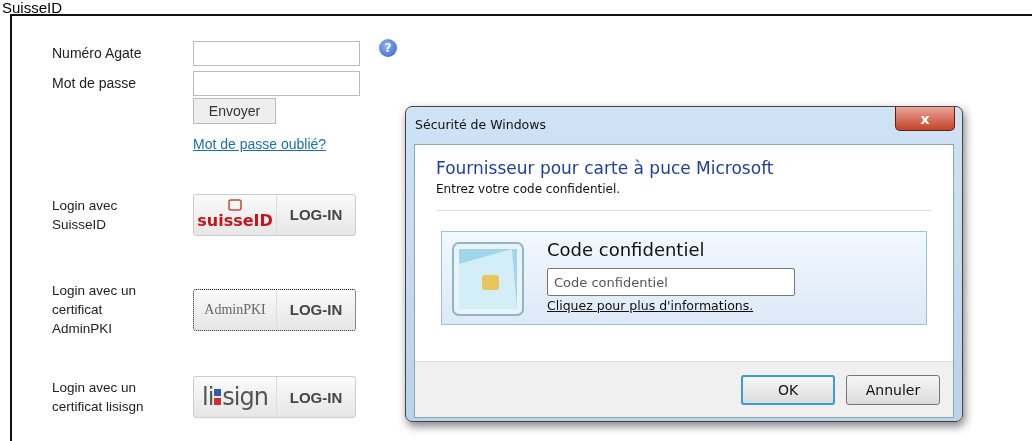  Describe the element at coordinates (274, 309) in the screenshot. I see `login-button: AdminPKI LOG-IN` at that location.